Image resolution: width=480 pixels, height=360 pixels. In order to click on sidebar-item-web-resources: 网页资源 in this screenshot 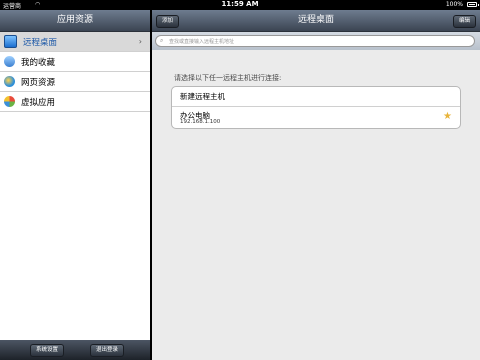, I will do `click(75, 82)`.